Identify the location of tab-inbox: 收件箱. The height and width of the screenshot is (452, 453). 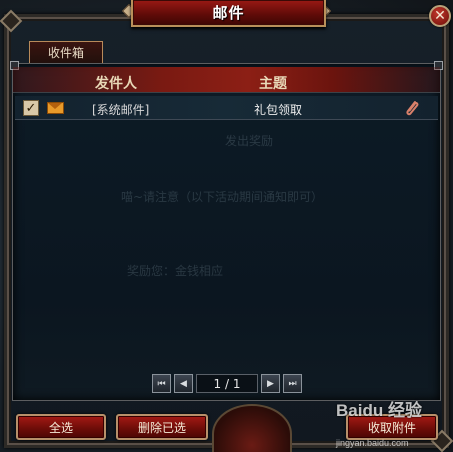
(66, 52).